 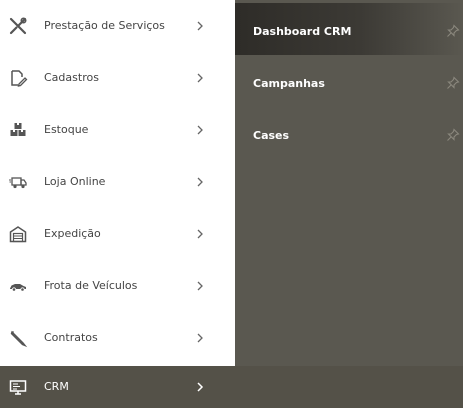 What do you see at coordinates (112, 78) in the screenshot?
I see `menu-item-cadastros: Cadastros` at bounding box center [112, 78].